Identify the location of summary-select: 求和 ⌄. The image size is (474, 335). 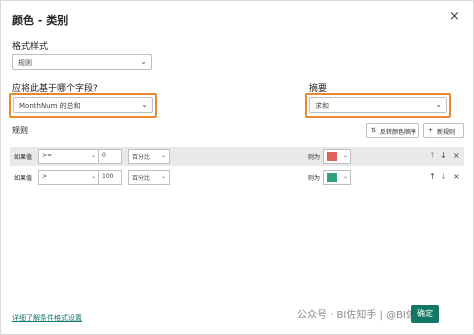
(378, 105).